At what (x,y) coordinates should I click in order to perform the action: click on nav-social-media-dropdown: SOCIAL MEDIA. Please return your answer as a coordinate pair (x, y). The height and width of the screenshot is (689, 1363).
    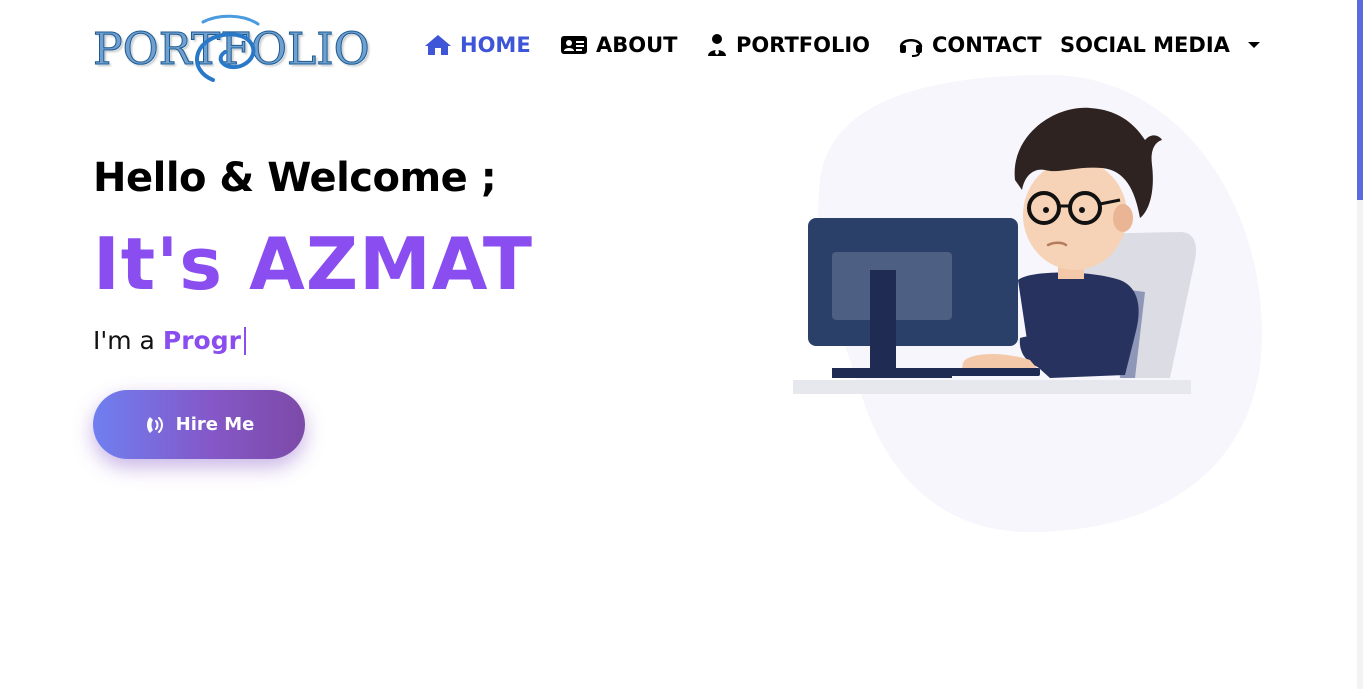
    Looking at the image, I should click on (1160, 45).